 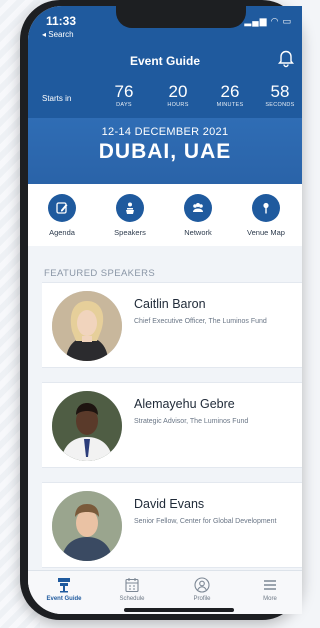 What do you see at coordinates (202, 585) in the screenshot?
I see `profile-icon` at bounding box center [202, 585].